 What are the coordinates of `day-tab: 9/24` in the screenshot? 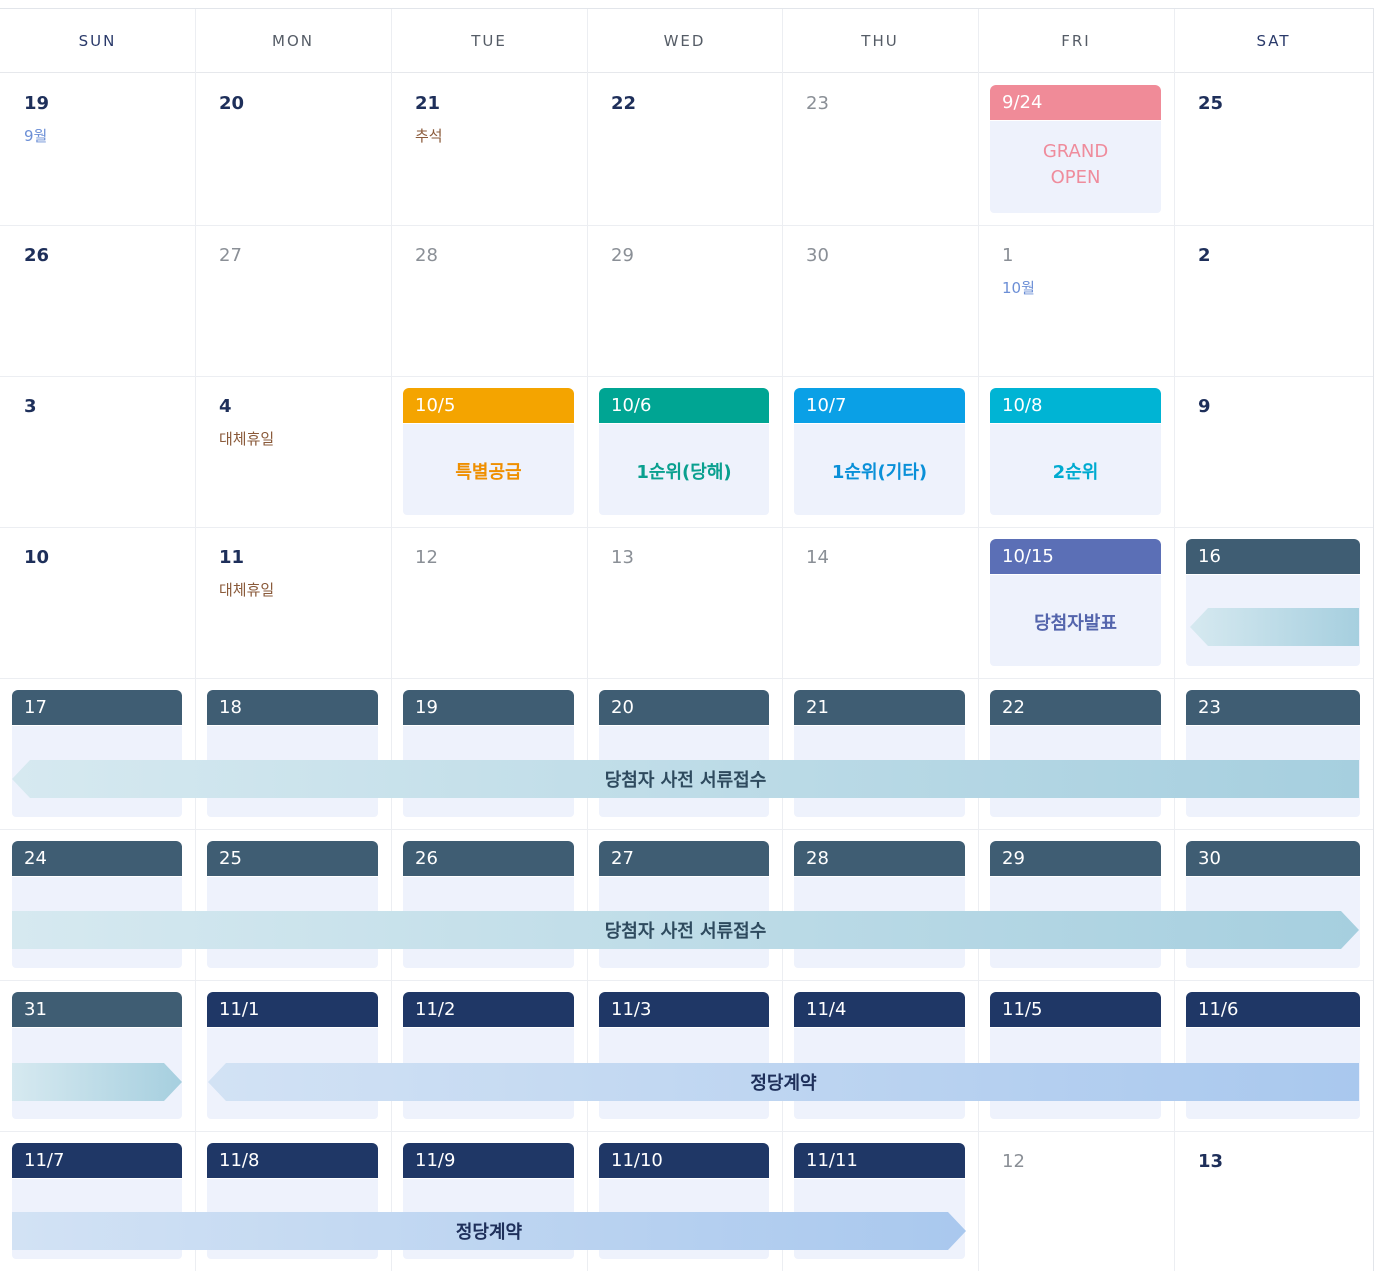 It's located at (1075, 102).